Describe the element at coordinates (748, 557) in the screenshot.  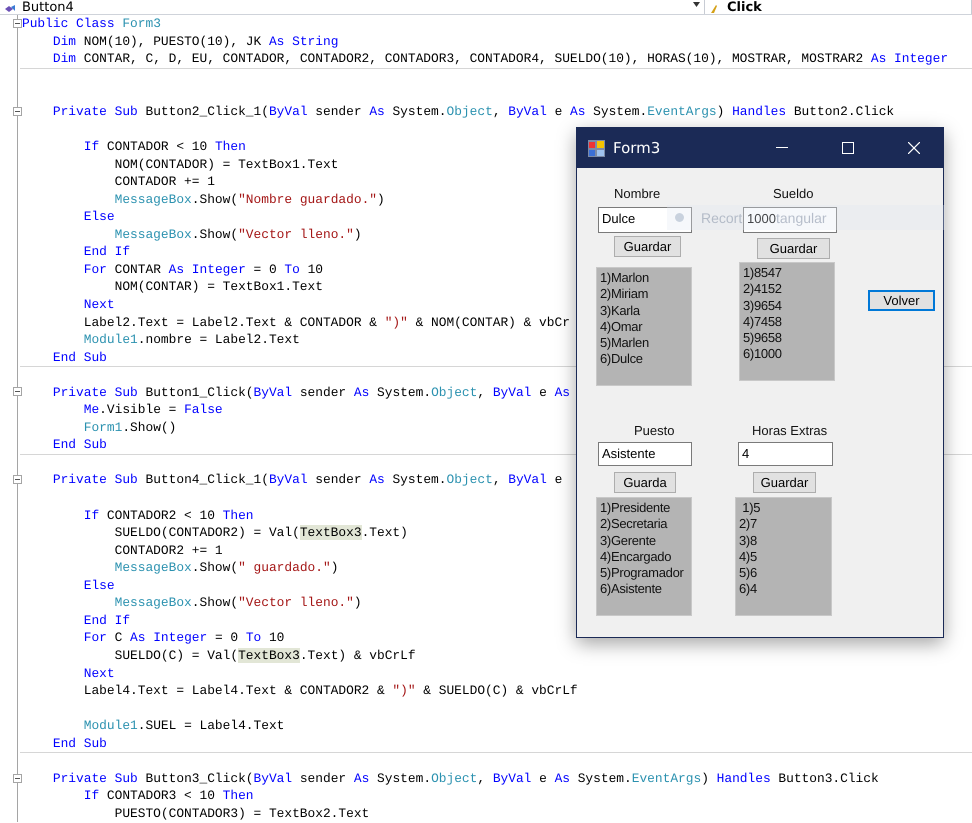
I see `list-entry: 4)5` at that location.